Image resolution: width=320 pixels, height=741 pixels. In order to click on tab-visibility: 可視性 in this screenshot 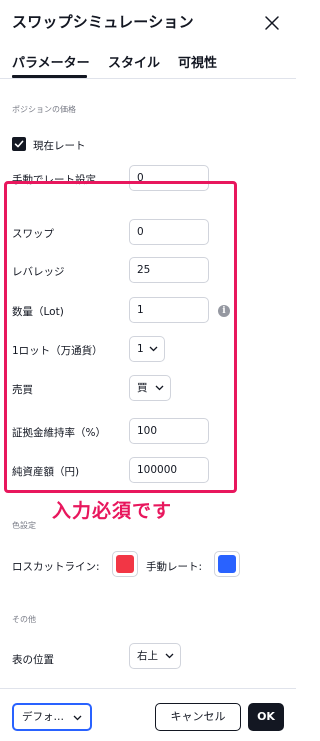, I will do `click(197, 61)`.